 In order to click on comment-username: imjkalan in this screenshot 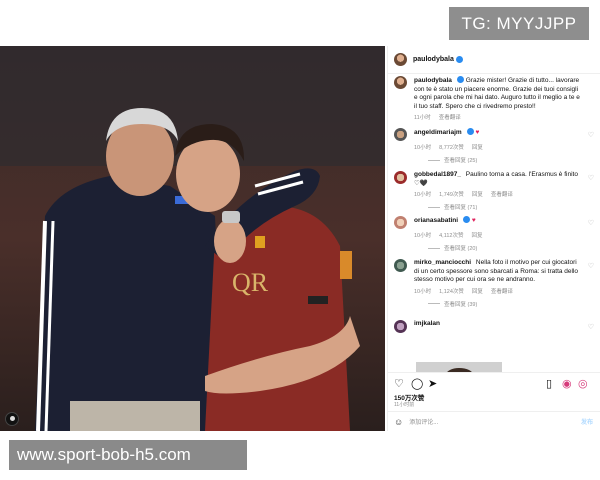, I will do `click(427, 323)`.